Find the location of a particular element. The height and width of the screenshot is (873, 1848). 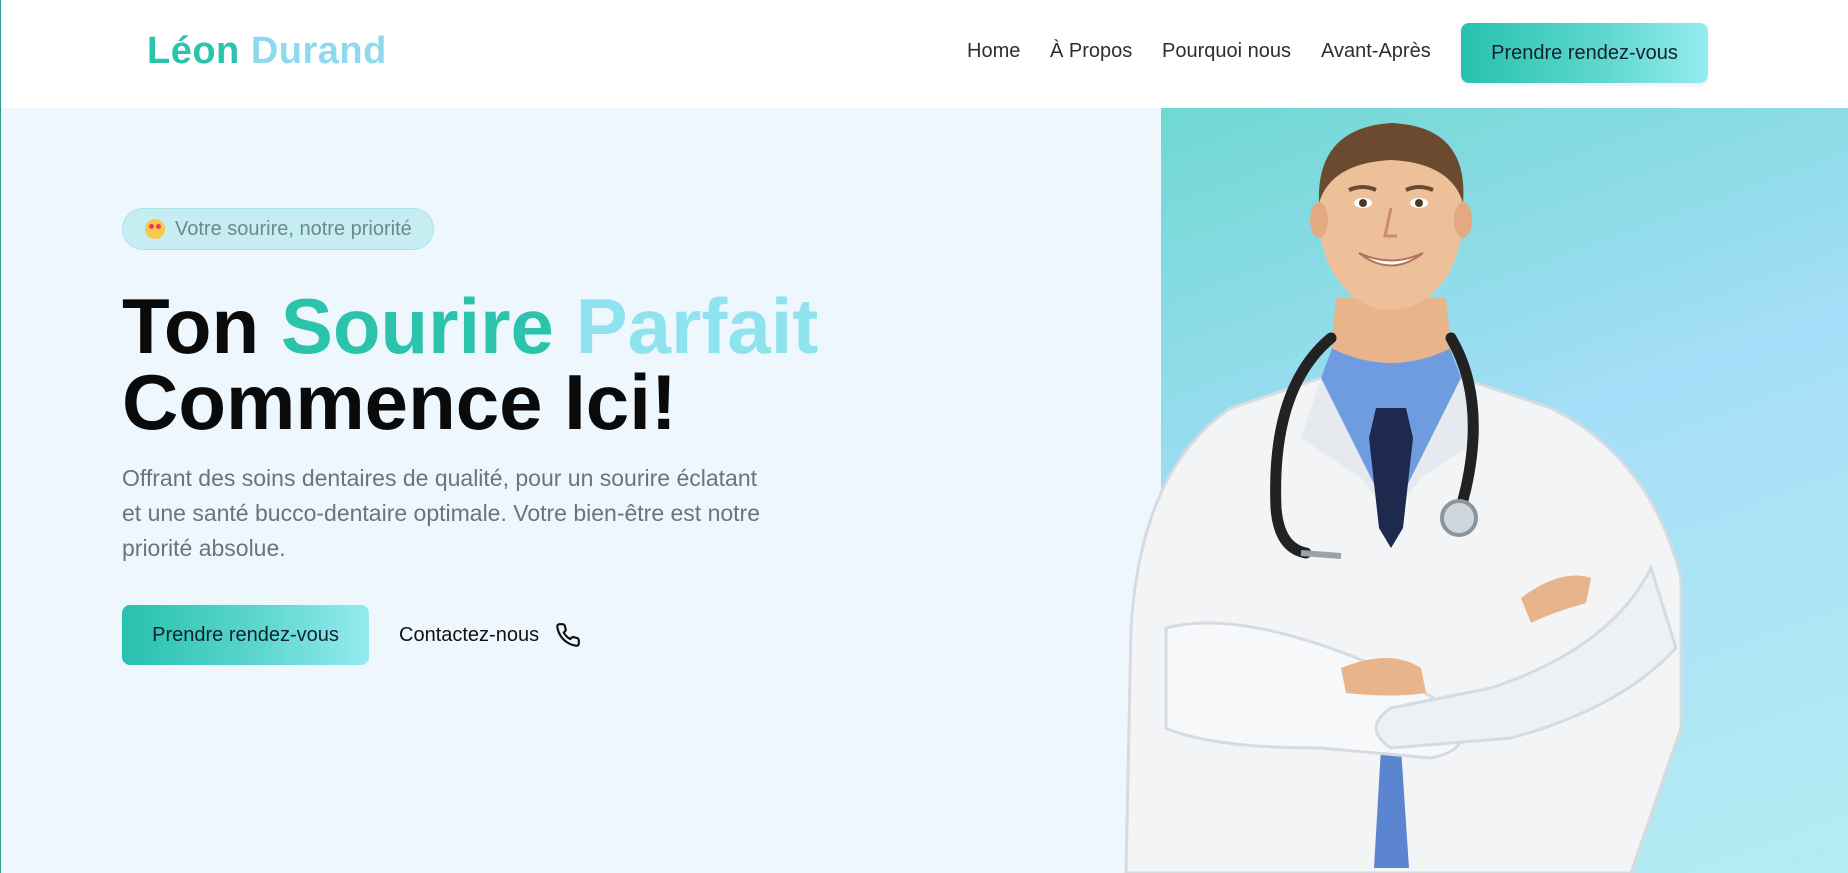

phone-icon is located at coordinates (568, 635).